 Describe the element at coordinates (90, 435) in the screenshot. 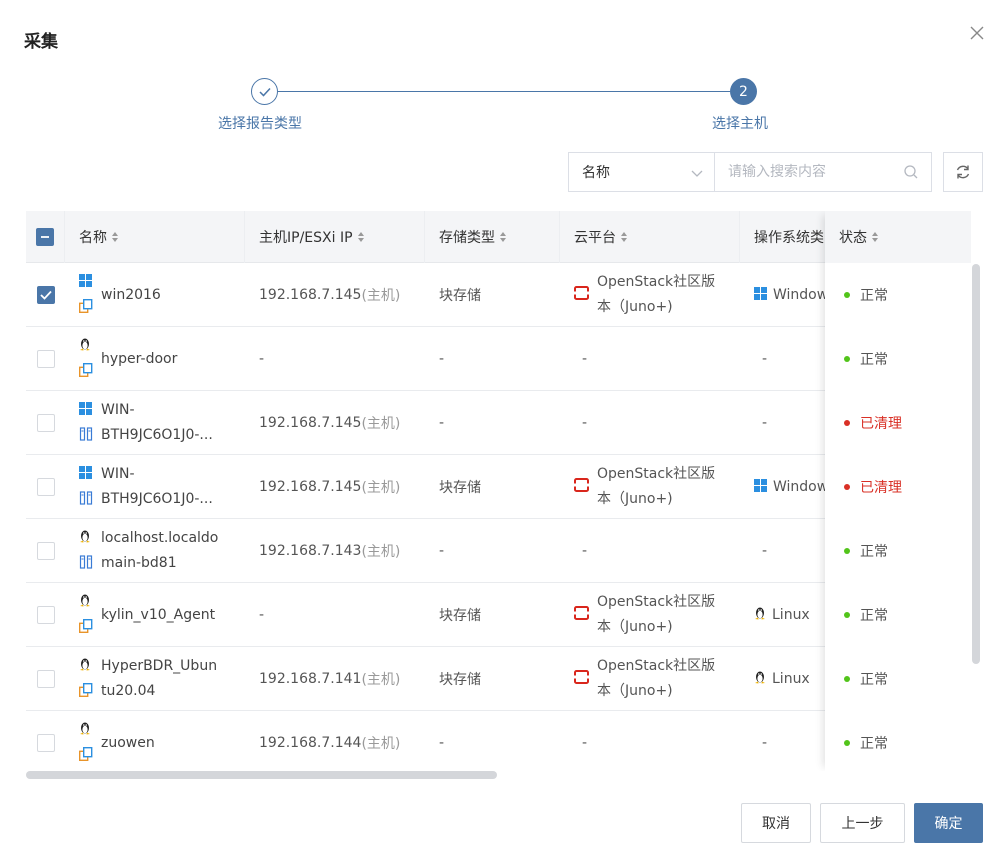

I see `vm-icon` at that location.